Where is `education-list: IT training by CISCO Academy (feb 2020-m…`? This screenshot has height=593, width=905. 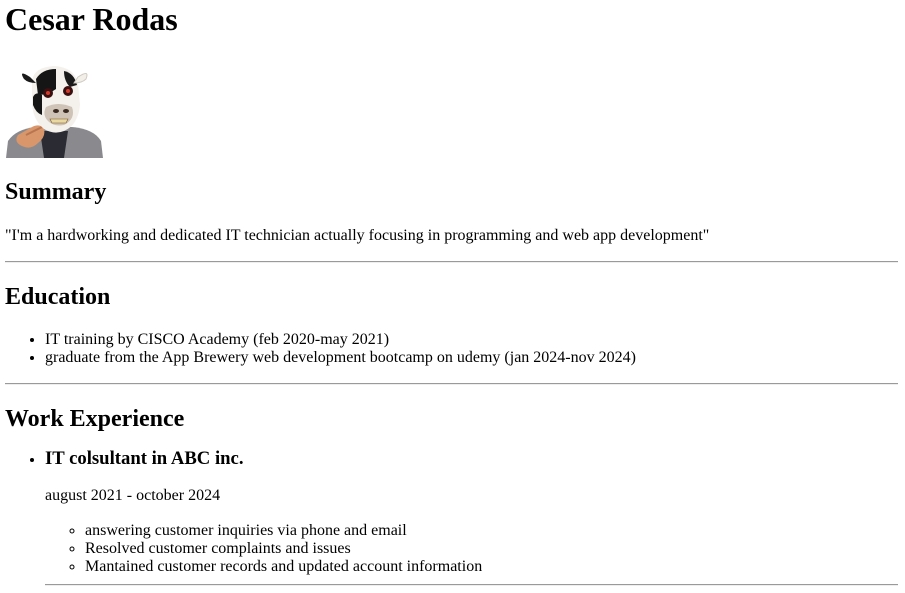 education-list: IT training by CISCO Academy (feb 2020-m… is located at coordinates (451, 349).